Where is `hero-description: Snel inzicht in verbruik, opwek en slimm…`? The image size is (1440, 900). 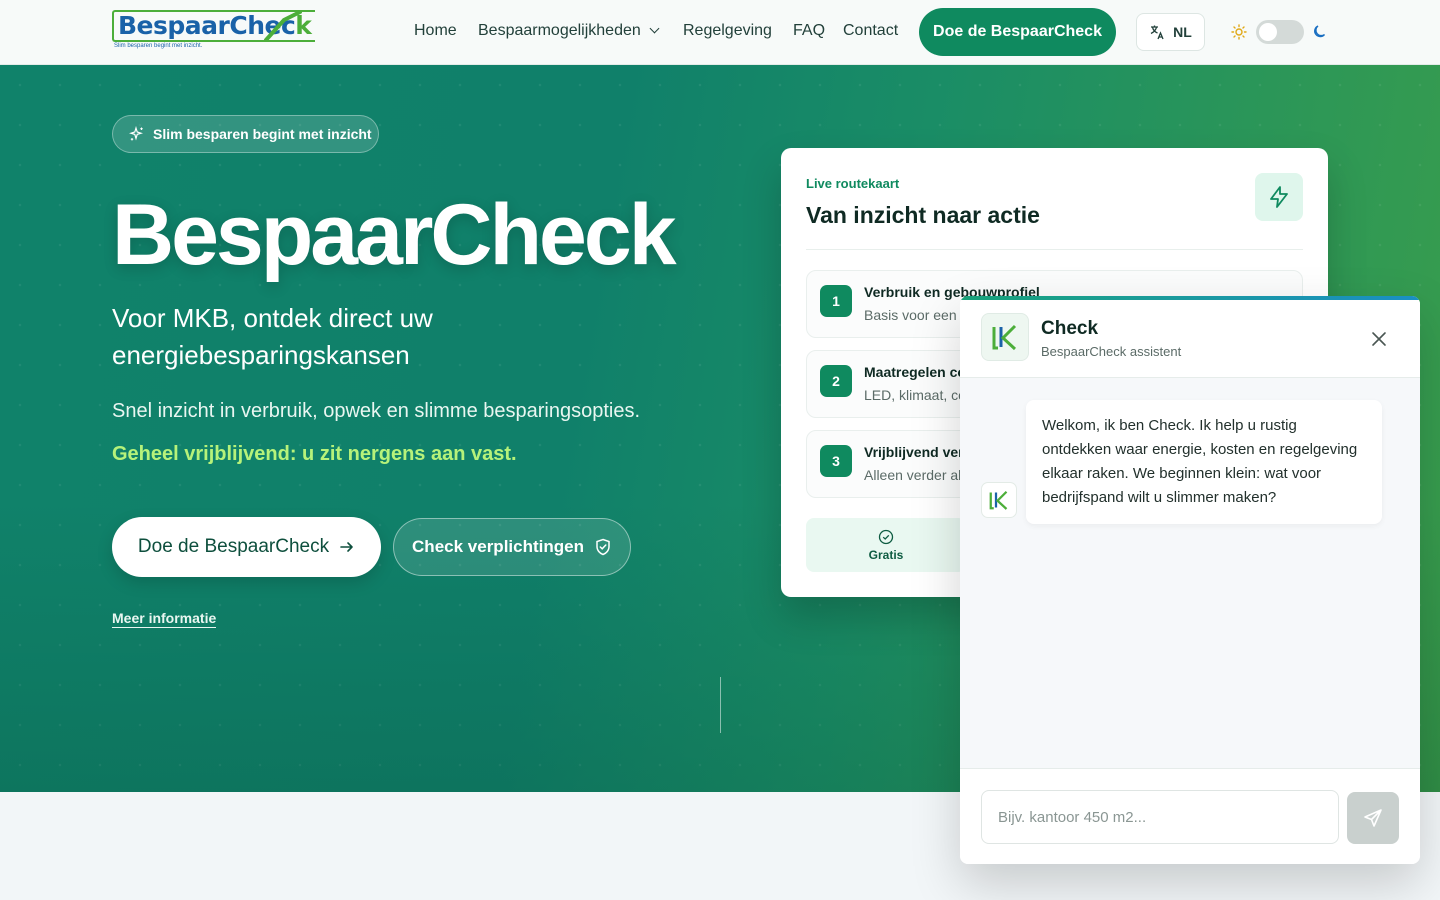 hero-description: Snel inzicht in verbruik, opwek en slimm… is located at coordinates (376, 411).